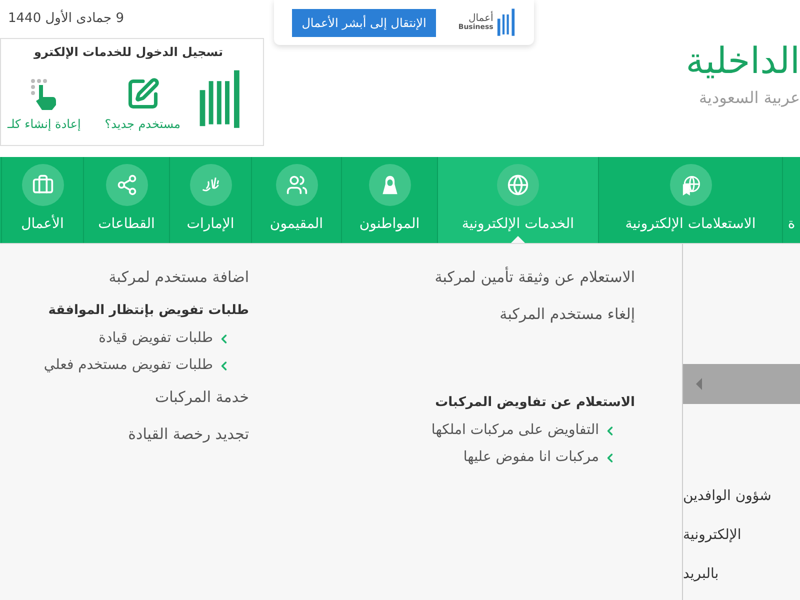 The image size is (800, 600). What do you see at coordinates (534, 277) in the screenshot?
I see `menu-link: الاستعلام عن وثيقة تأمين لمركبة` at bounding box center [534, 277].